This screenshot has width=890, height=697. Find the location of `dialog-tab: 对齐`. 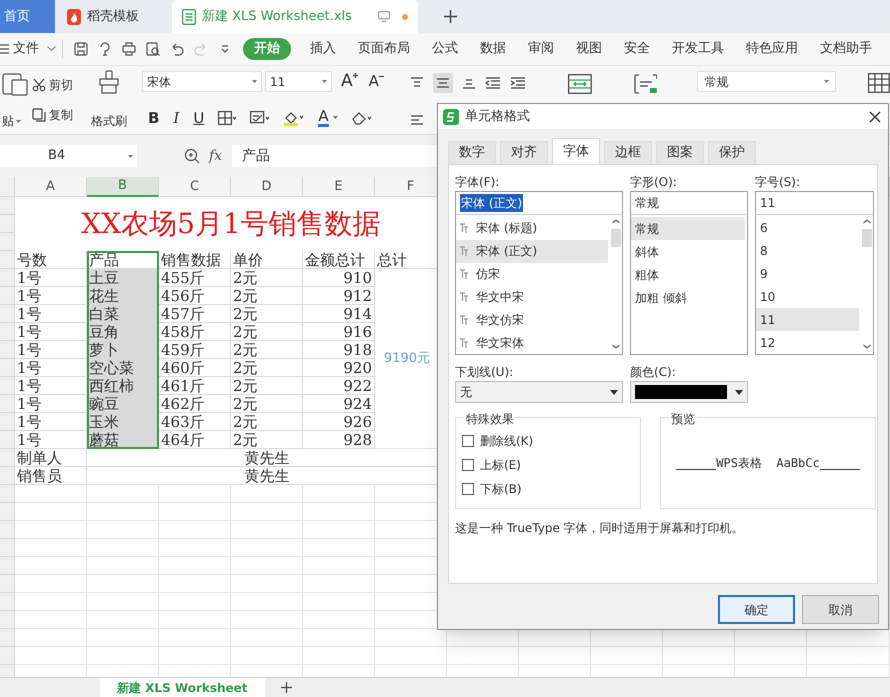

dialog-tab: 对齐 is located at coordinates (524, 152).